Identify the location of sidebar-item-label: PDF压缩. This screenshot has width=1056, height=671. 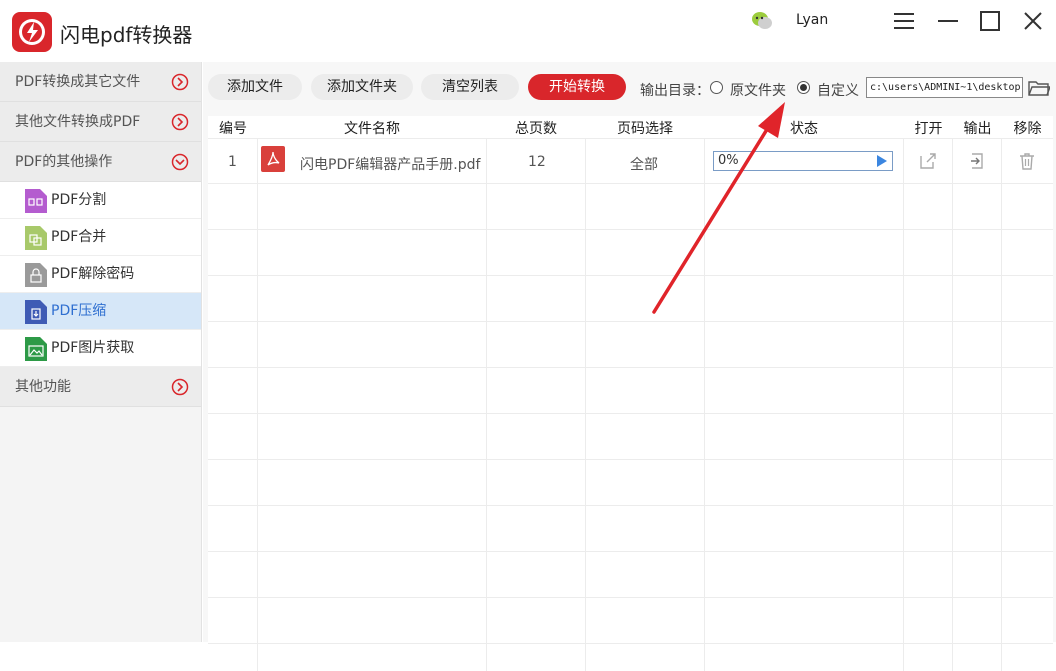
(79, 311).